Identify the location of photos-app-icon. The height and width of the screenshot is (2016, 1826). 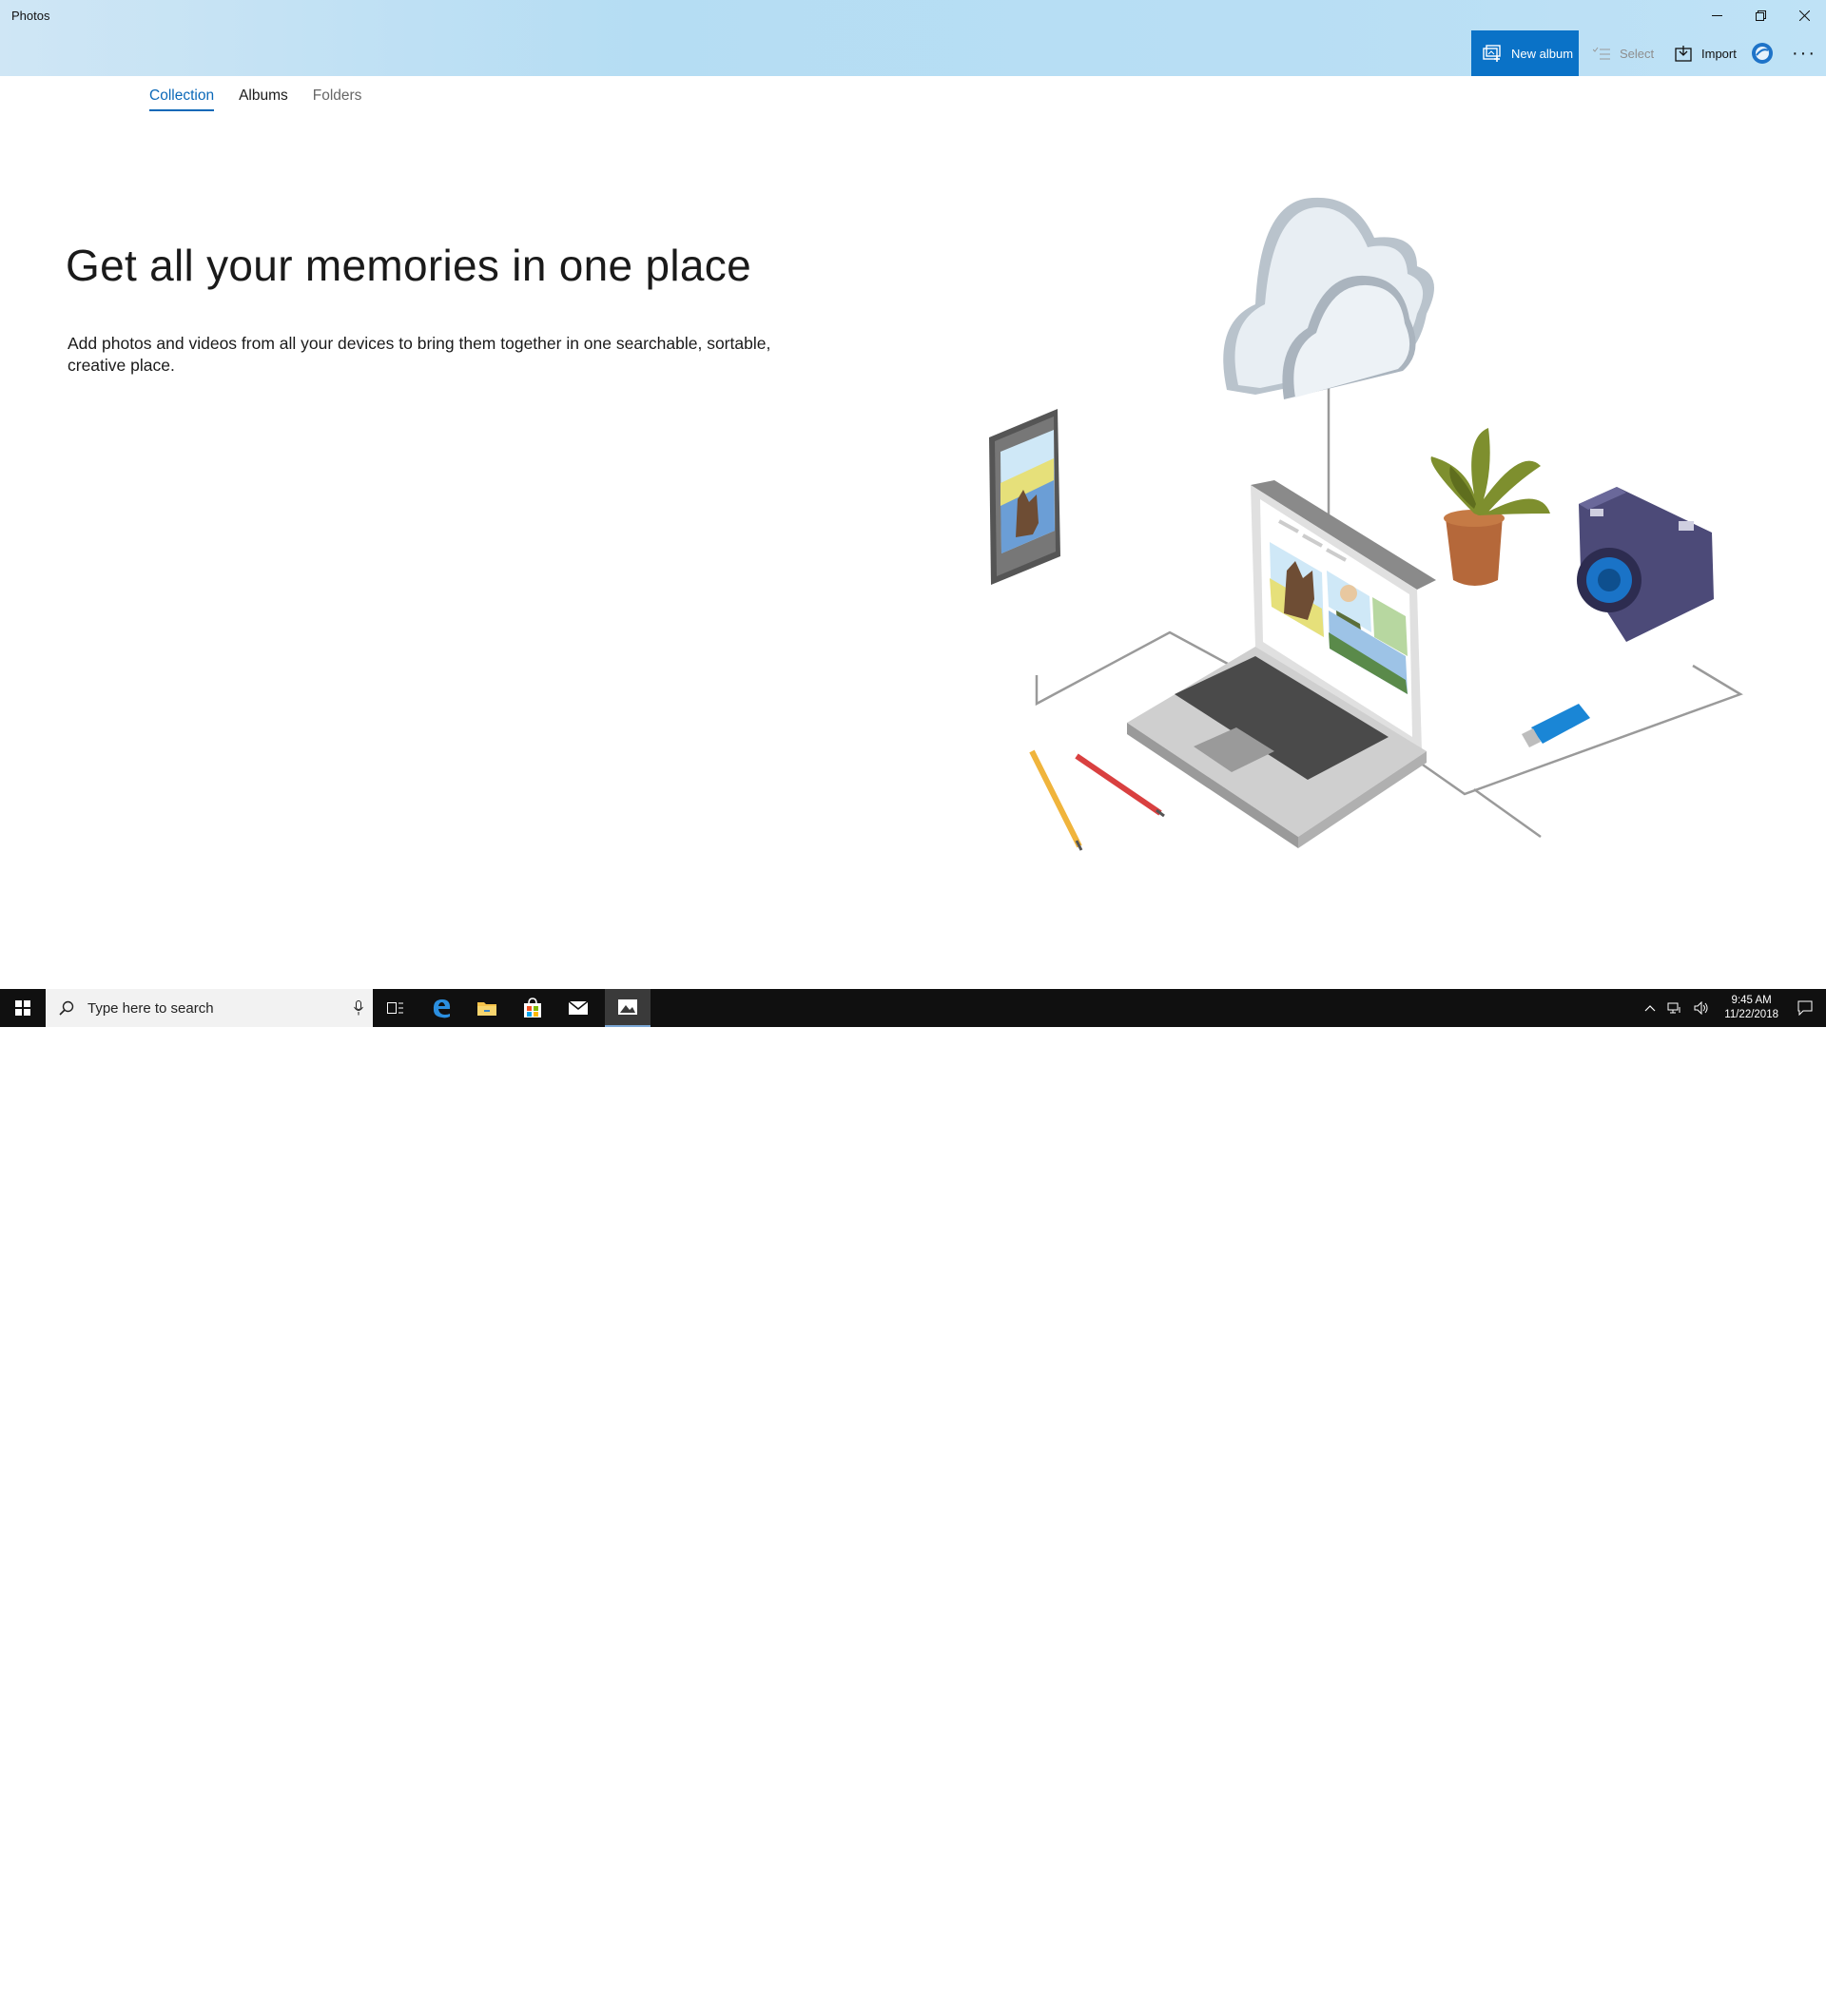
(627, 1007).